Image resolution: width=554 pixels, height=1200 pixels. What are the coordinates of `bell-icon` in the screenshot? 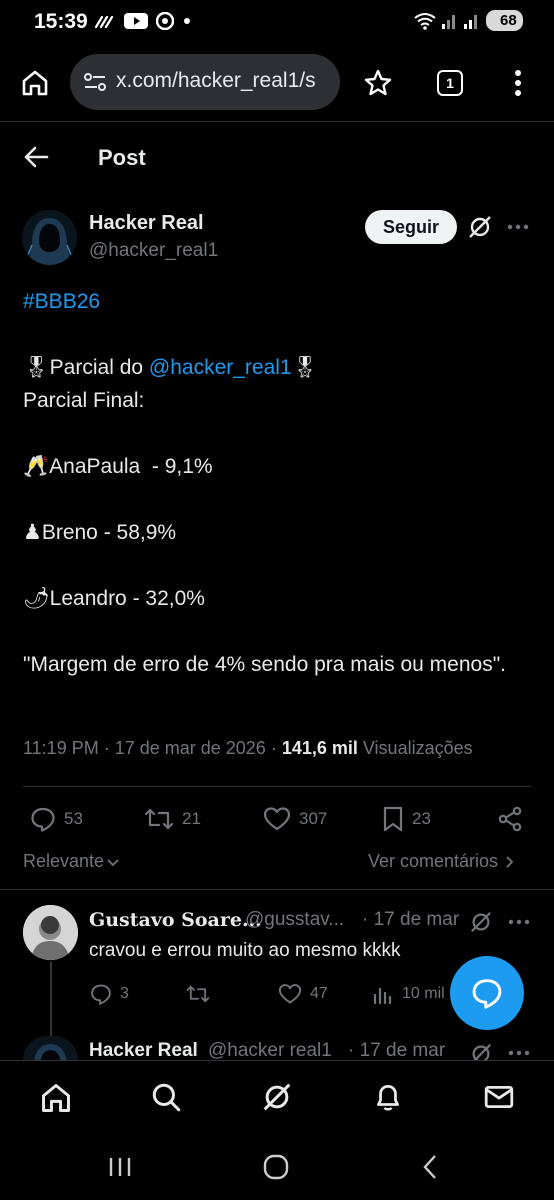 It's located at (388, 1097).